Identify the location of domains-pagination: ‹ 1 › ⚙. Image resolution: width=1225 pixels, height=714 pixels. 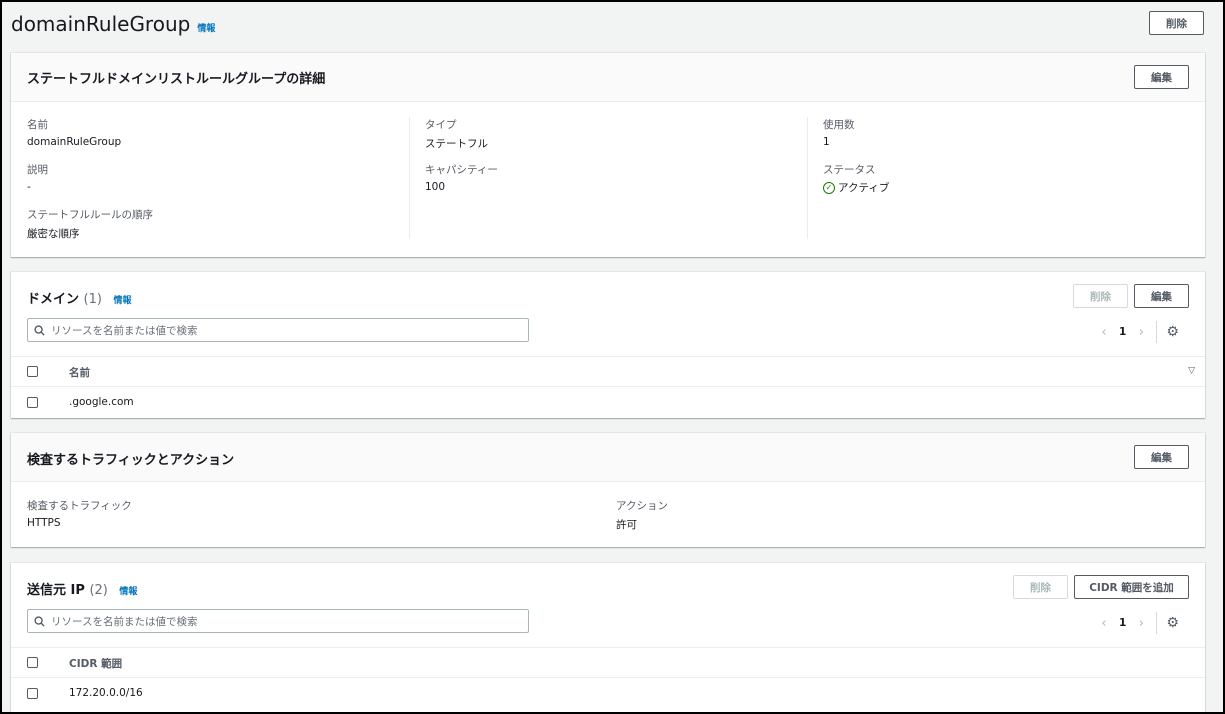
(1138, 332).